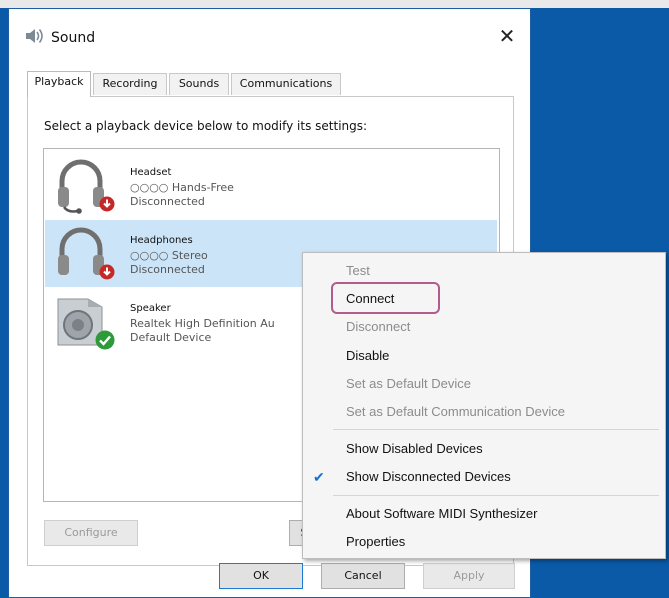 The image size is (669, 598). Describe the element at coordinates (441, 513) in the screenshot. I see `menu-item-about-midi-synth: About Software MIDI Synthesizer` at that location.